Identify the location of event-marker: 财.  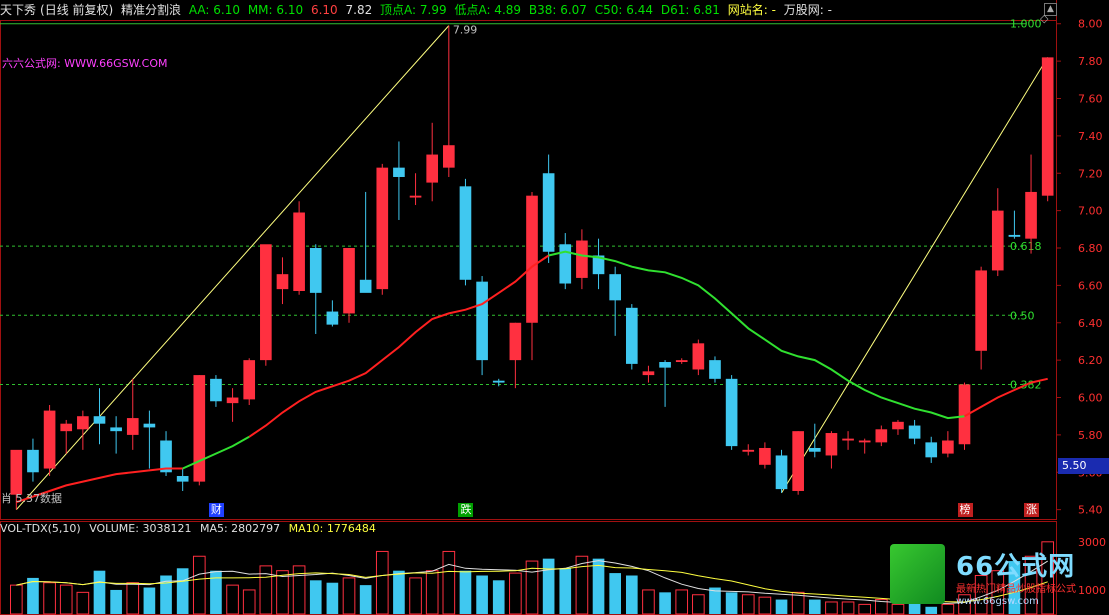
(216, 510).